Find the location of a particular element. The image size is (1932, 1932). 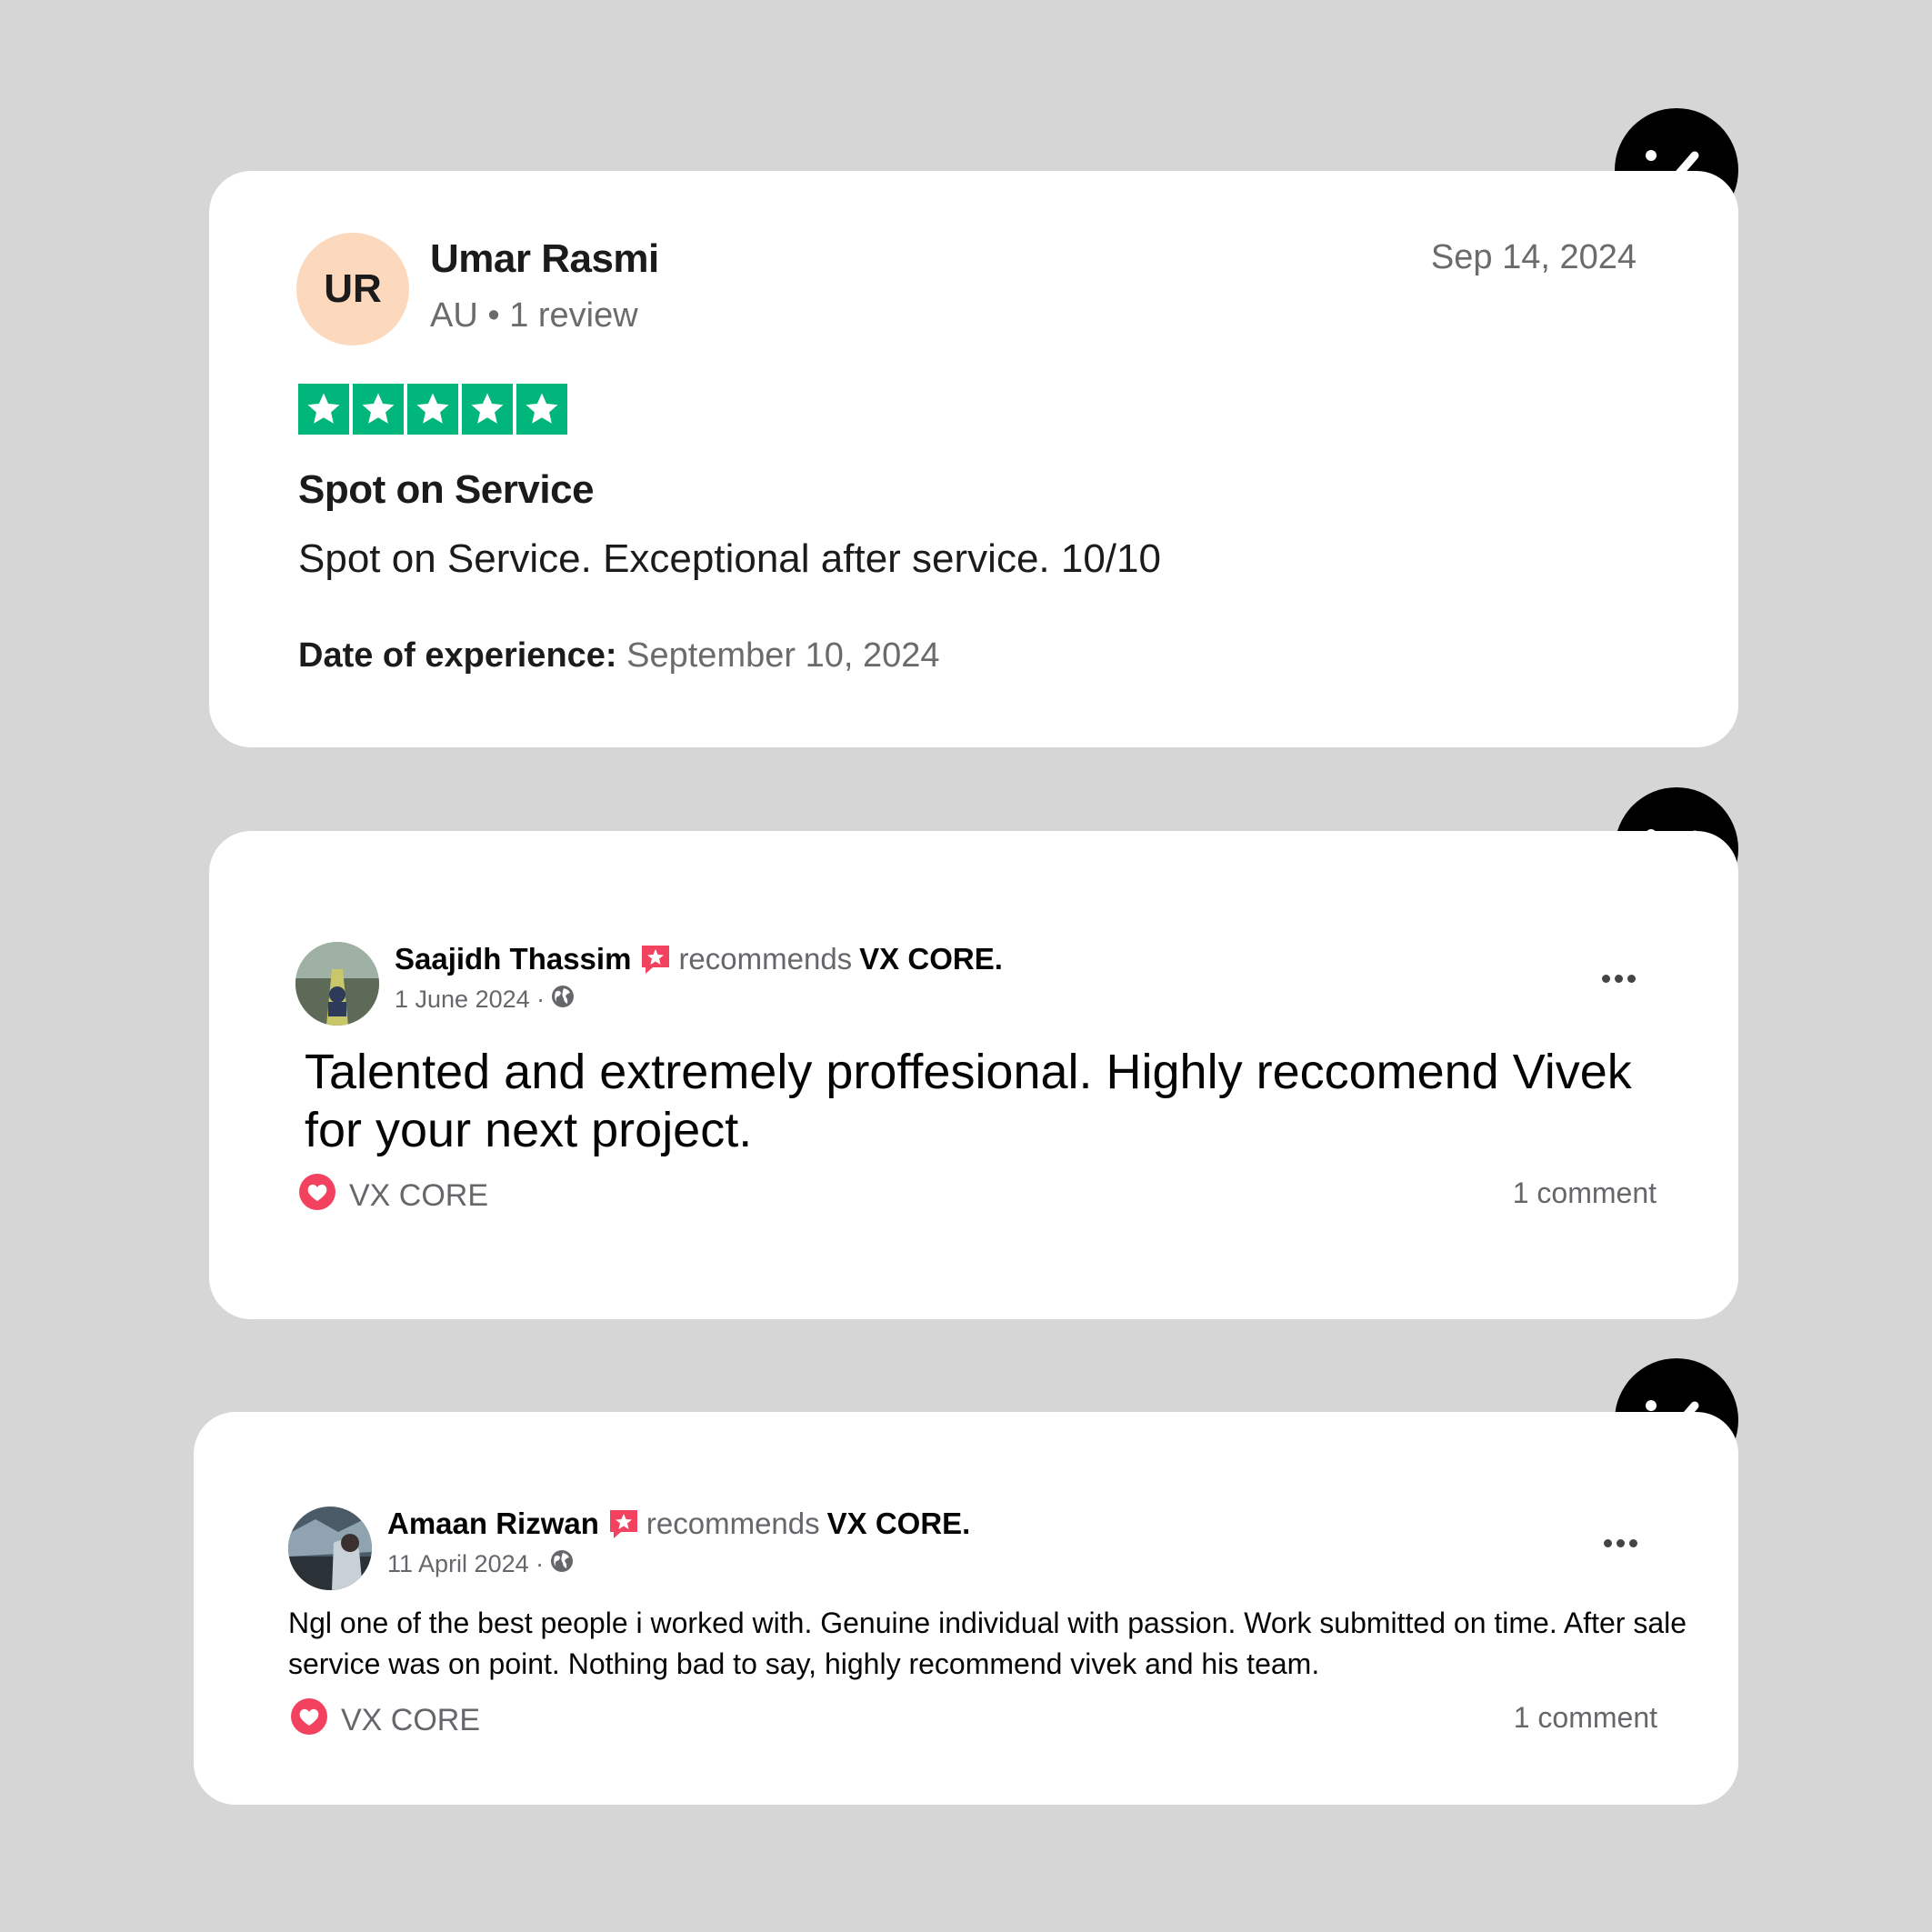

star-rating is located at coordinates (432, 409).